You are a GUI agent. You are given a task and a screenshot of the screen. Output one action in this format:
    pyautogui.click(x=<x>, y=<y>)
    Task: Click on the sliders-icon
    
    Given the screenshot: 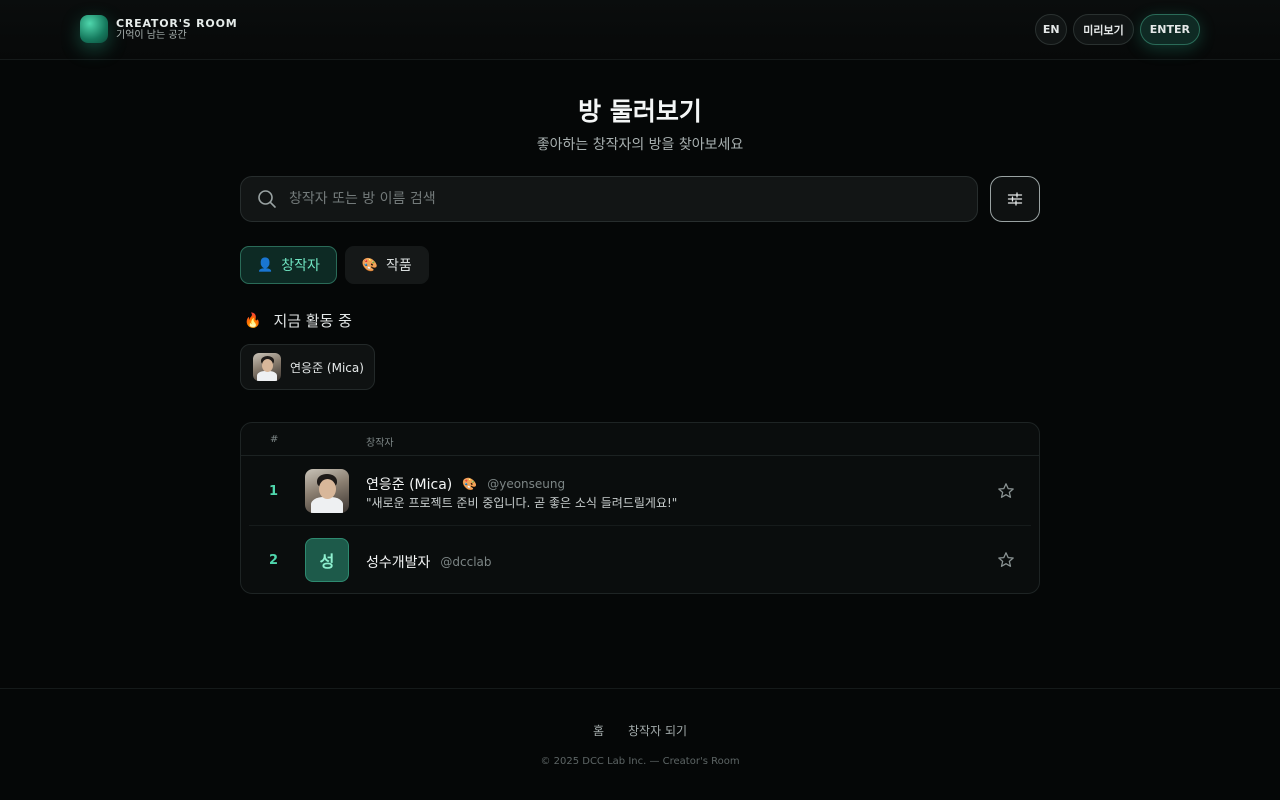 What is the action you would take?
    pyautogui.click(x=1015, y=199)
    